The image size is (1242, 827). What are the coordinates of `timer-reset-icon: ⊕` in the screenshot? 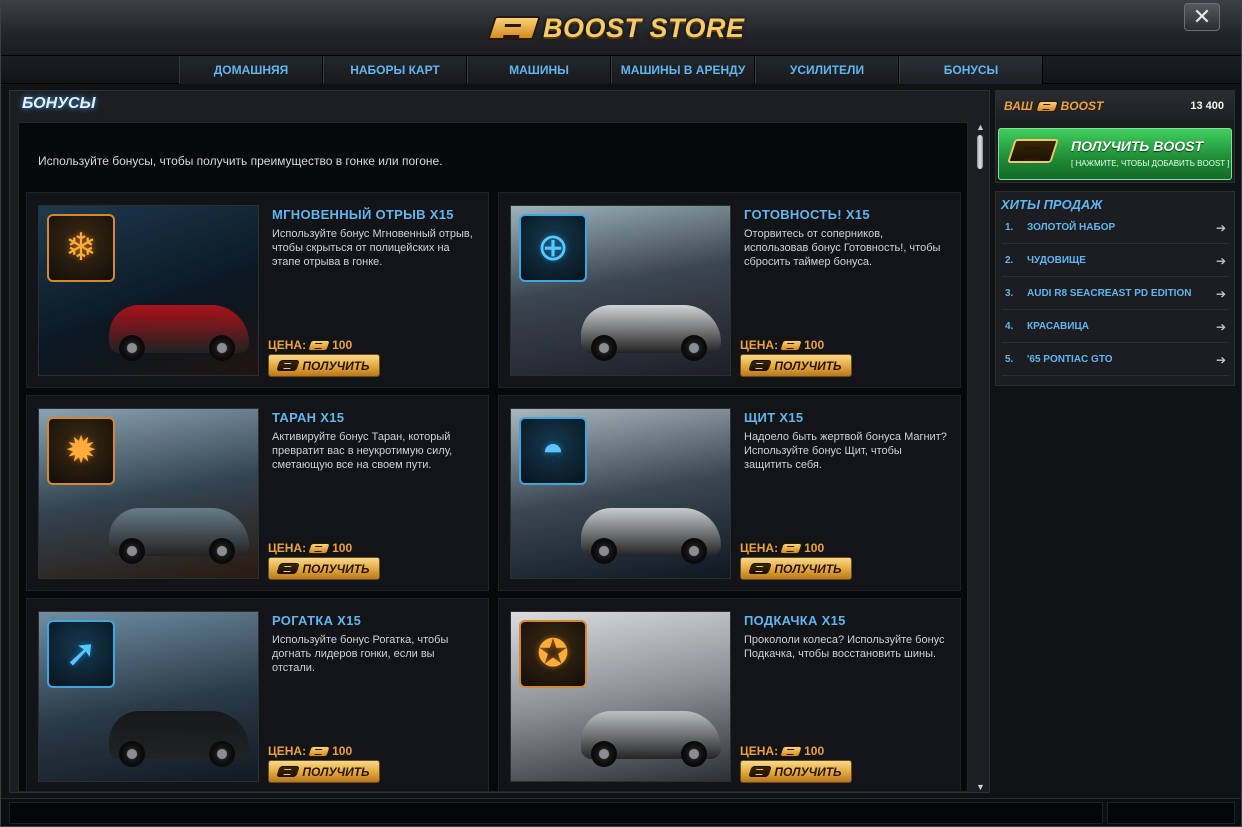 It's located at (553, 248).